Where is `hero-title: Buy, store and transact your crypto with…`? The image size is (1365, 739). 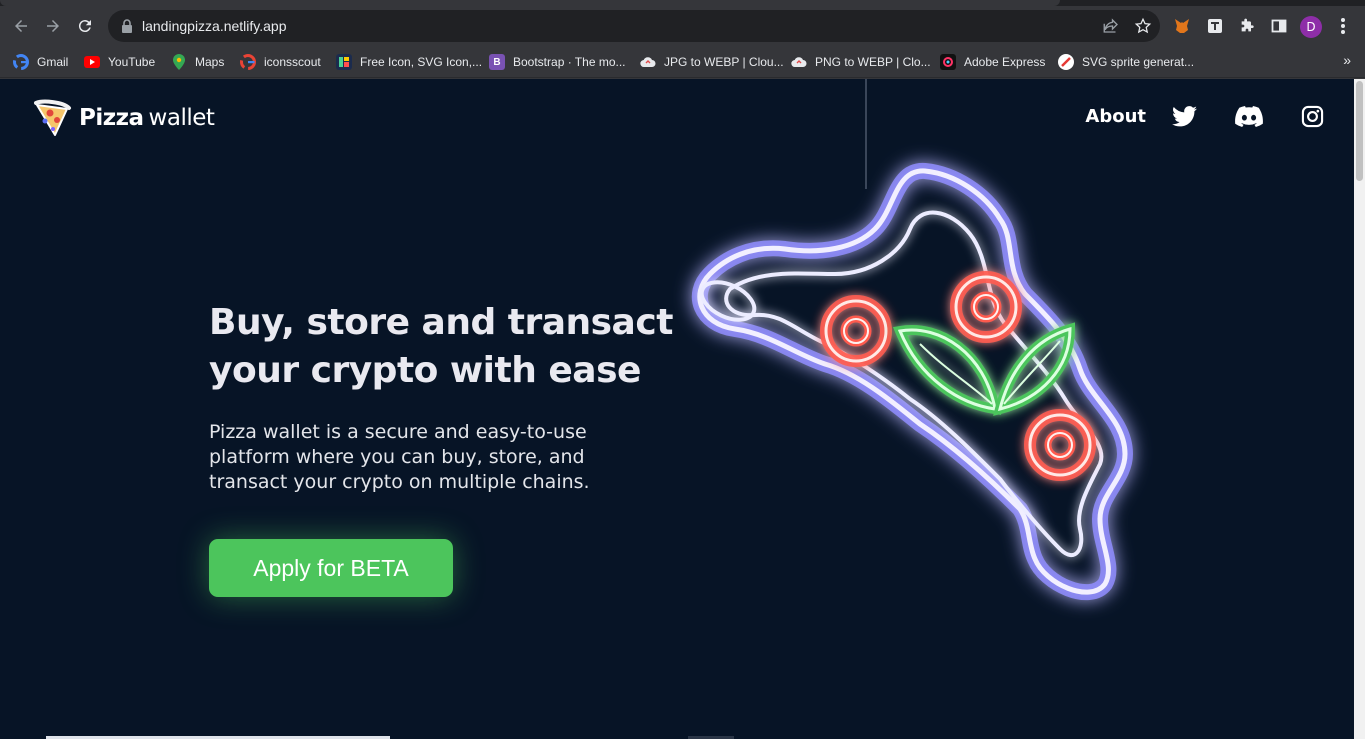 hero-title: Buy, store and transact your crypto with… is located at coordinates (441, 346).